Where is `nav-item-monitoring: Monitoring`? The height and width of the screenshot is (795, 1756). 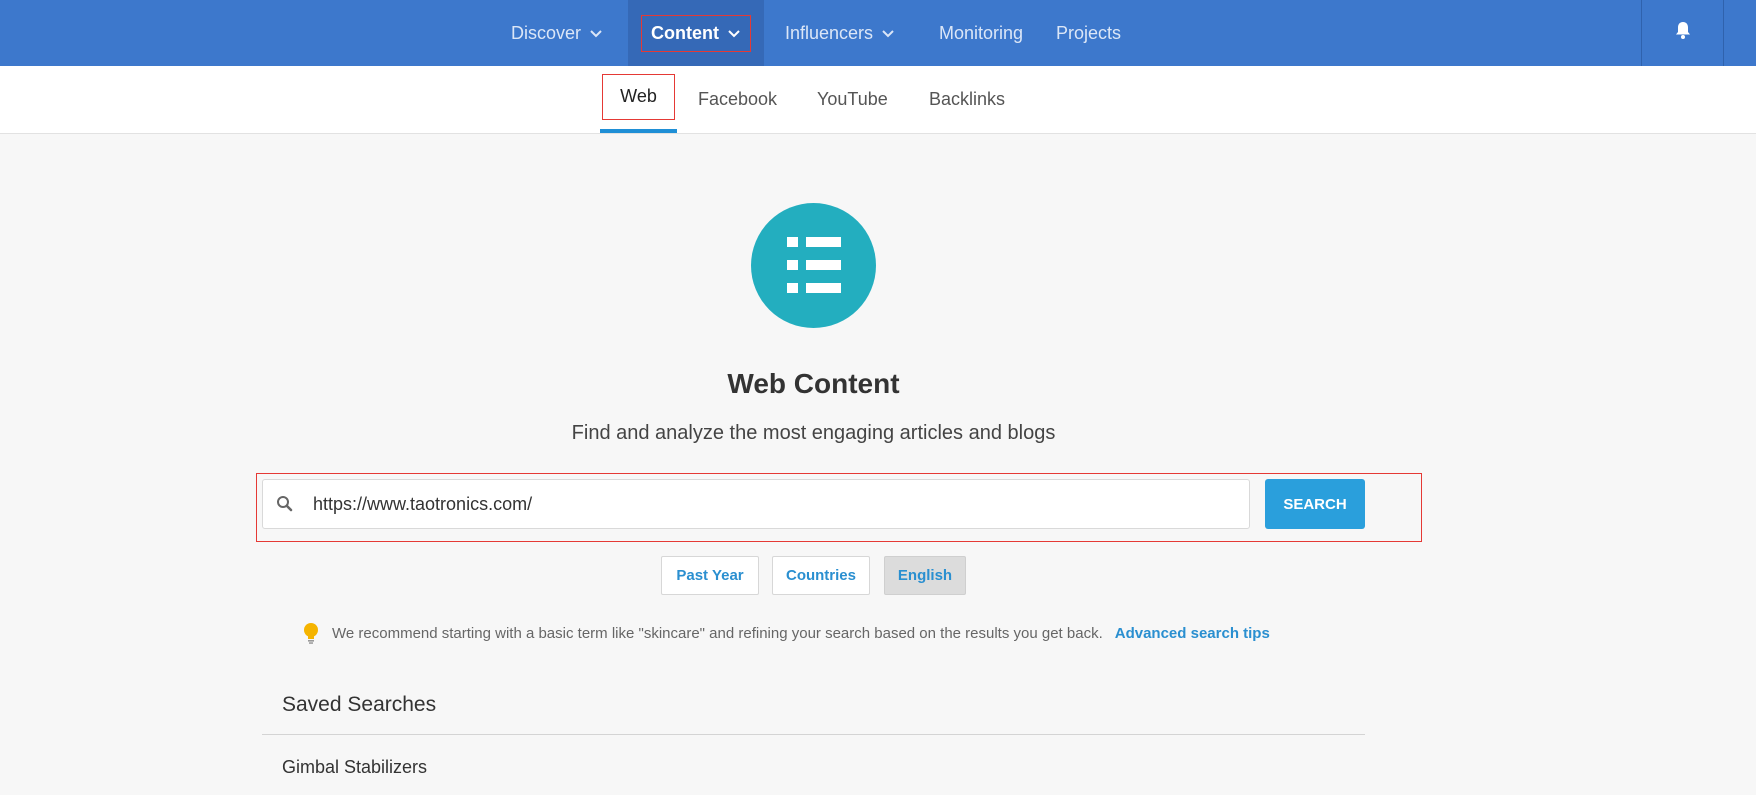 nav-item-monitoring: Monitoring is located at coordinates (981, 33).